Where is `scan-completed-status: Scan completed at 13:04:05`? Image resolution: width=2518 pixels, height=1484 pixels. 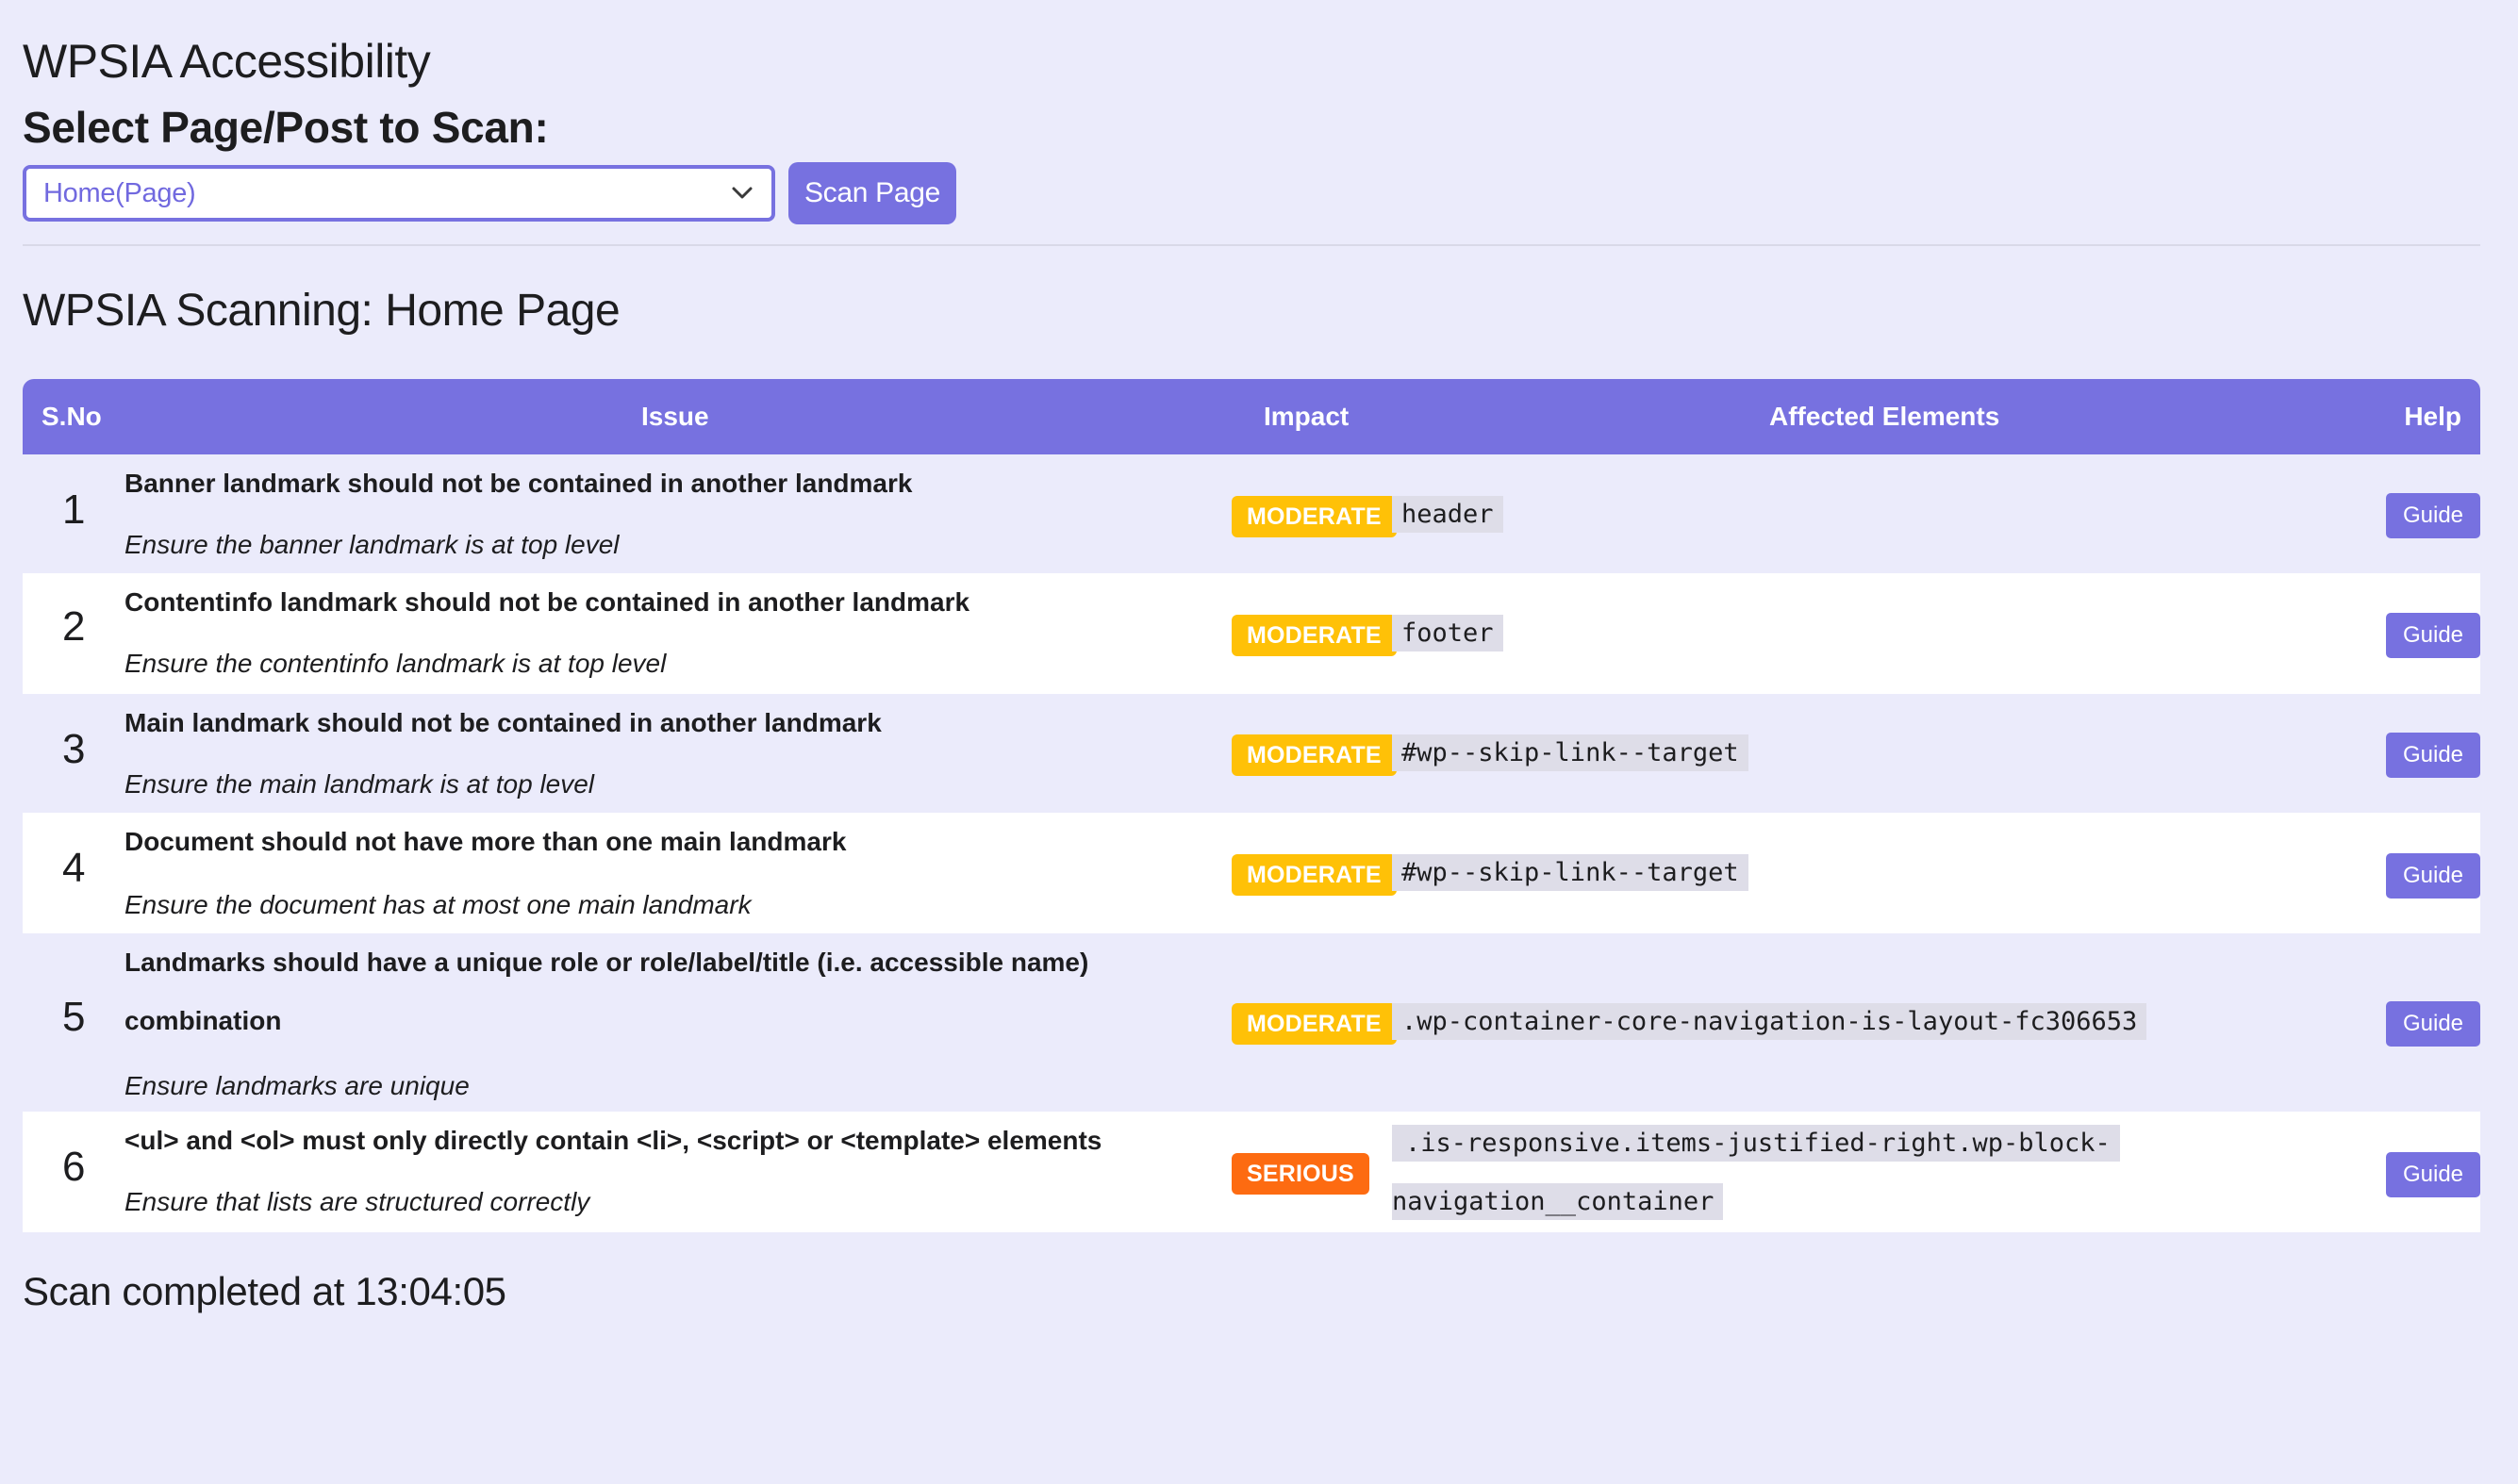 scan-completed-status: Scan completed at 13:04:05 is located at coordinates (265, 1291).